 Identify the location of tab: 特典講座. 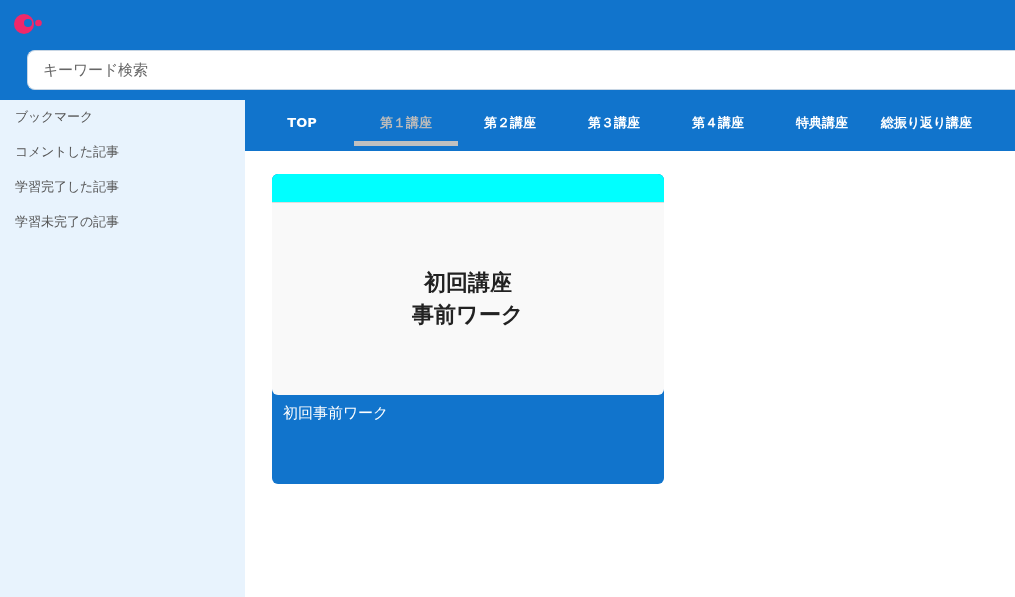
(822, 123).